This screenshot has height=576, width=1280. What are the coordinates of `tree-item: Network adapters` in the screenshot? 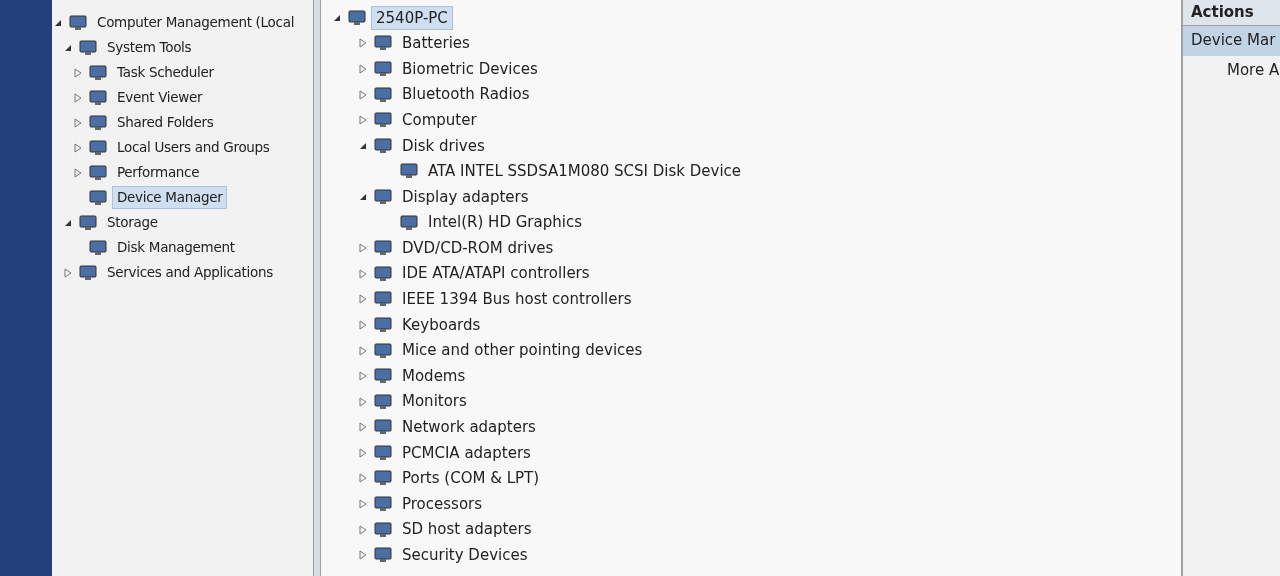 It's located at (469, 427).